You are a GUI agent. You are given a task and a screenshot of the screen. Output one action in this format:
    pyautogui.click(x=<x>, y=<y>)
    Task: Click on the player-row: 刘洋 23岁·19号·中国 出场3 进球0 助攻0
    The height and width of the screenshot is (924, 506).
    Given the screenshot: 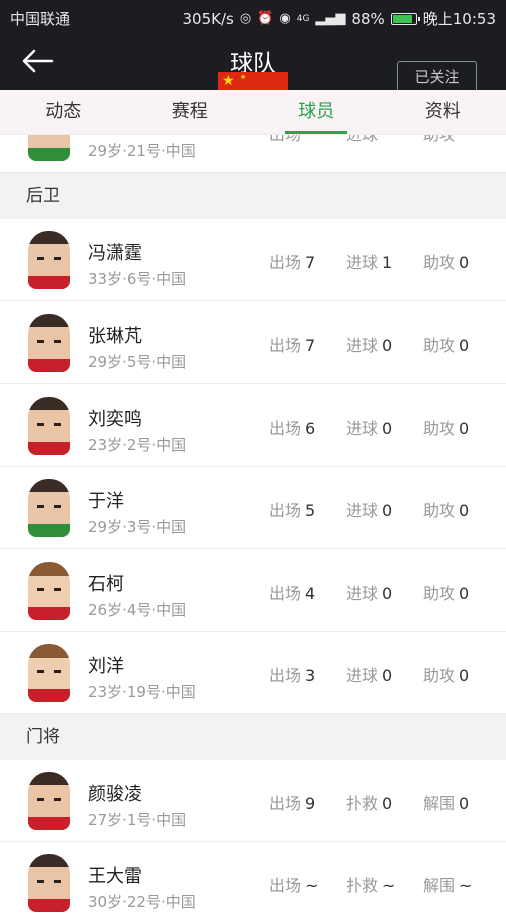 What is the action you would take?
    pyautogui.click(x=253, y=673)
    